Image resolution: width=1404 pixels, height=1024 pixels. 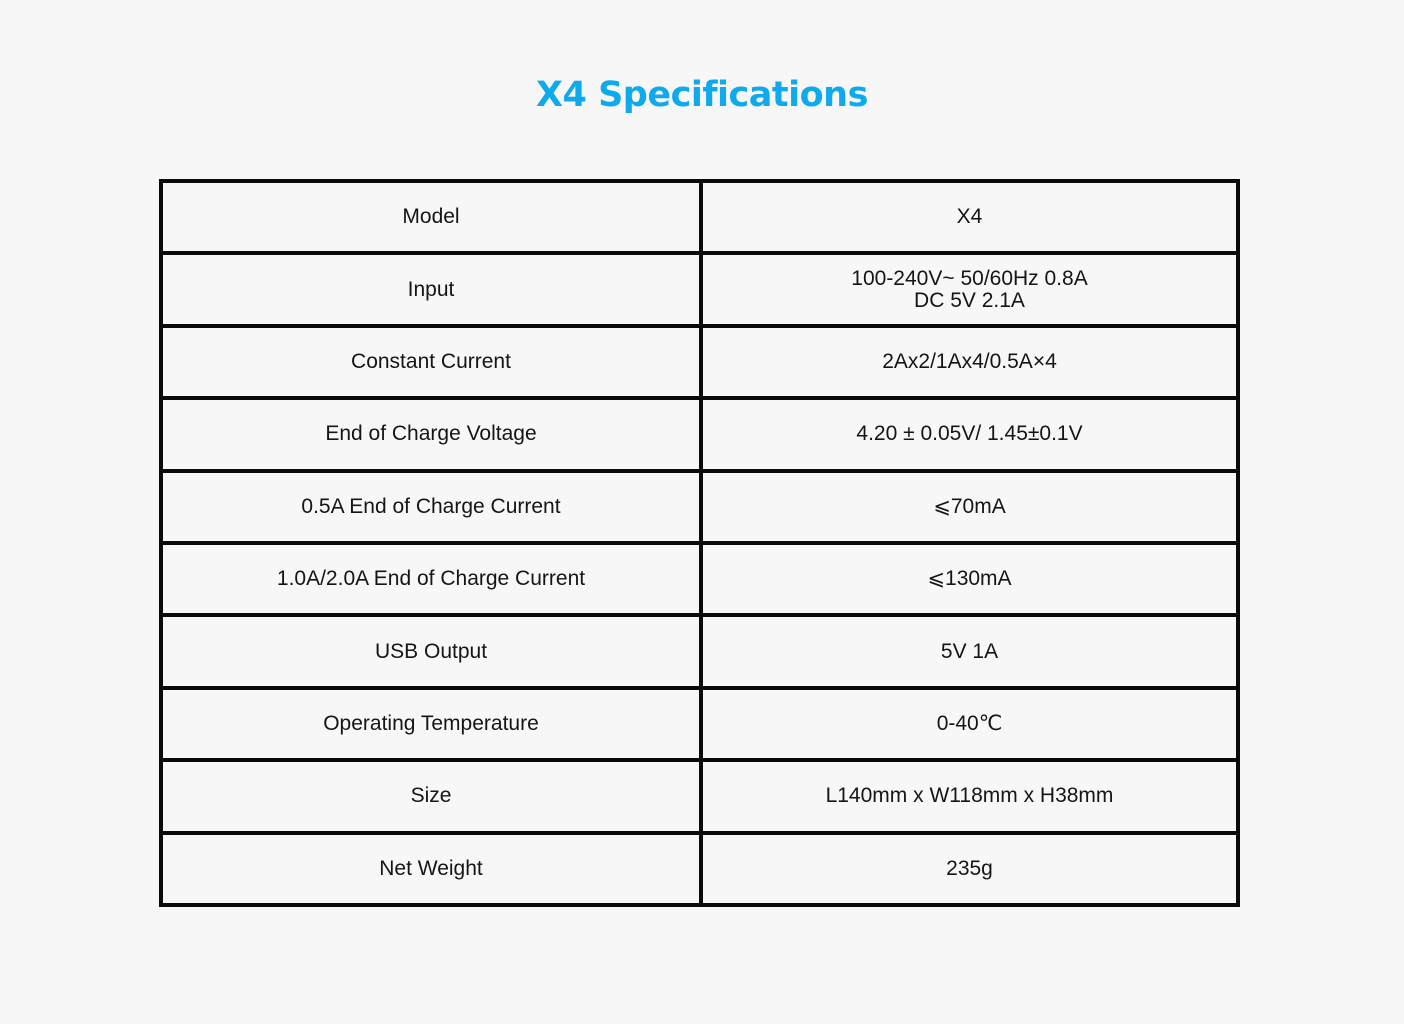 I want to click on spec-value-line: ⩽70mA, so click(x=969, y=506).